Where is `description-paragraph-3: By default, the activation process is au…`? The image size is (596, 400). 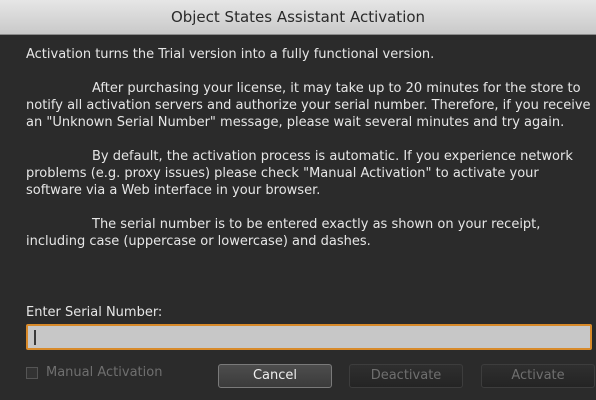 description-paragraph-3: By default, the activation process is au… is located at coordinates (299, 173).